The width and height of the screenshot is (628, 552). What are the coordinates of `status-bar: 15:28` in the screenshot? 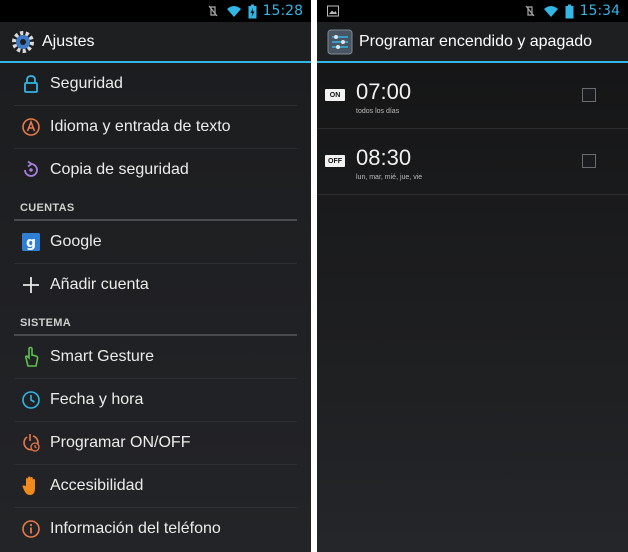 It's located at (155, 11).